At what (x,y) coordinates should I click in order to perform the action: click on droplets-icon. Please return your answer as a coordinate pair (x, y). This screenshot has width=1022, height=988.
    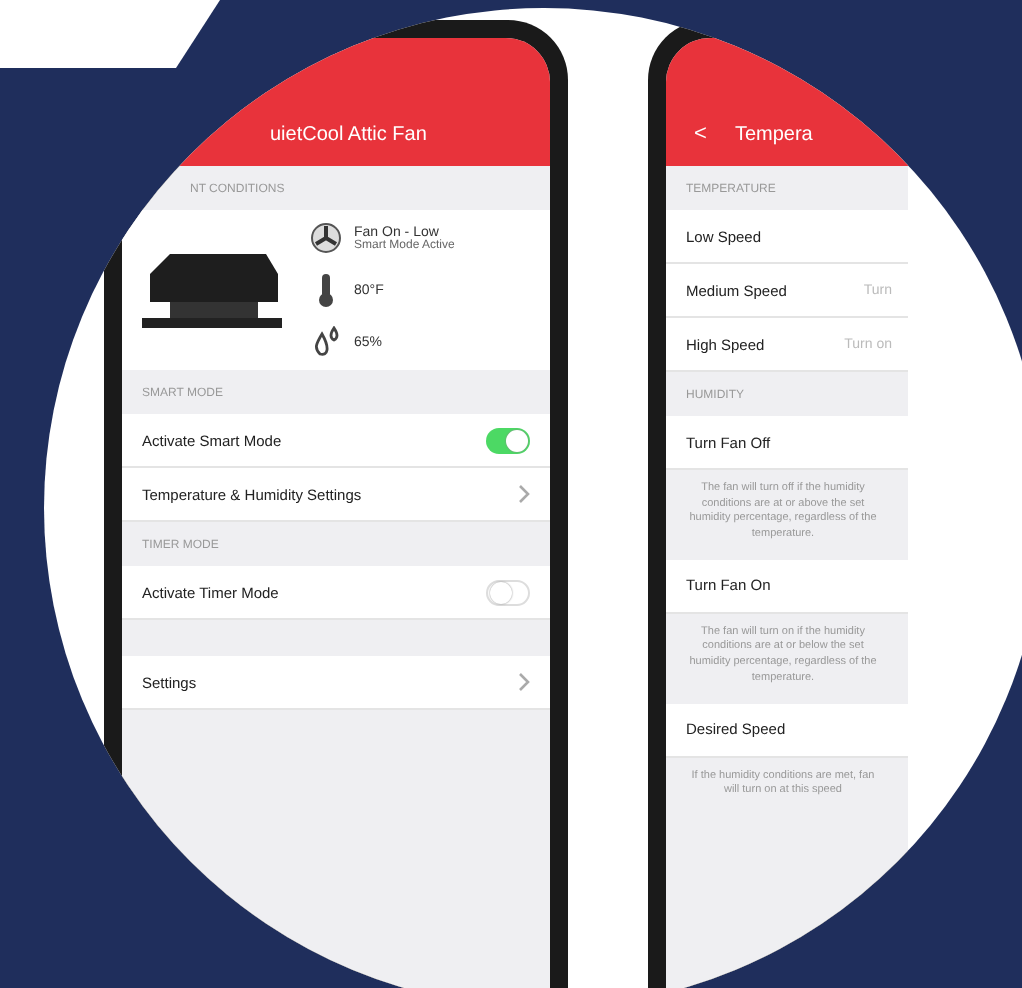
    Looking at the image, I should click on (326, 342).